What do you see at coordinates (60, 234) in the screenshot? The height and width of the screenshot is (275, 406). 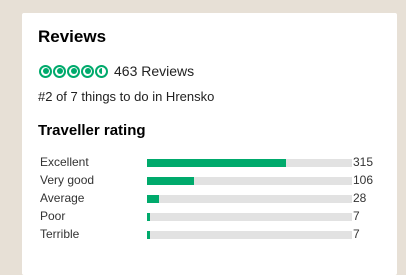 I see `rating-row-label: Terrible` at bounding box center [60, 234].